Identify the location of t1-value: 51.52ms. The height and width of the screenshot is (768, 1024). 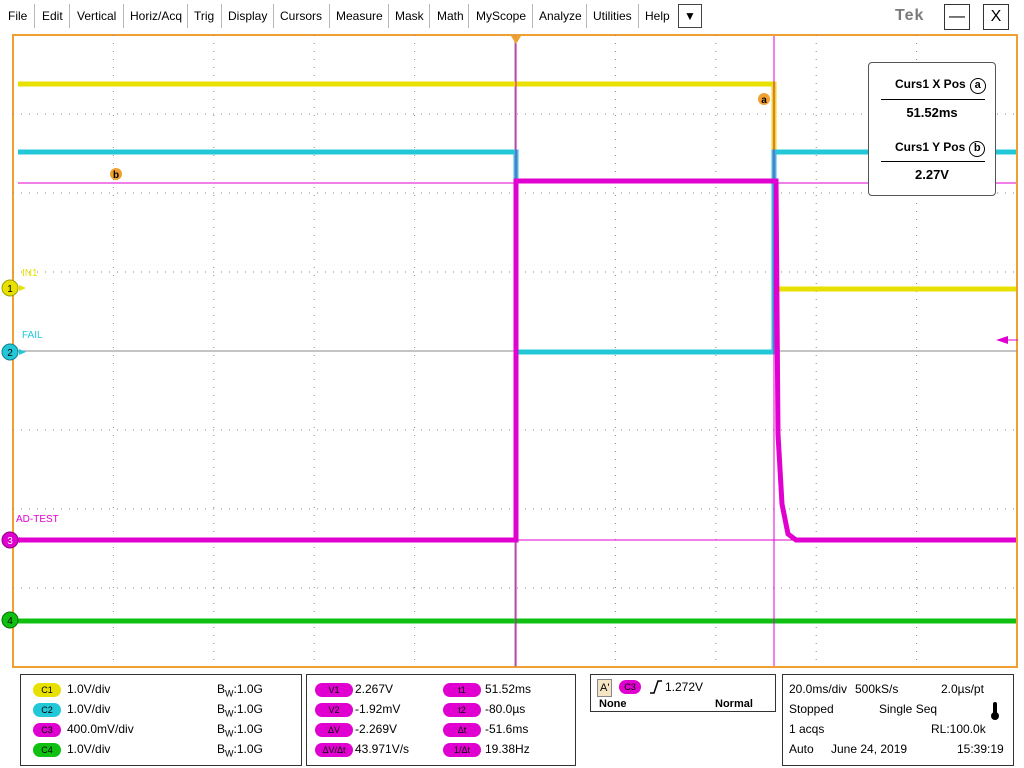
(508, 689).